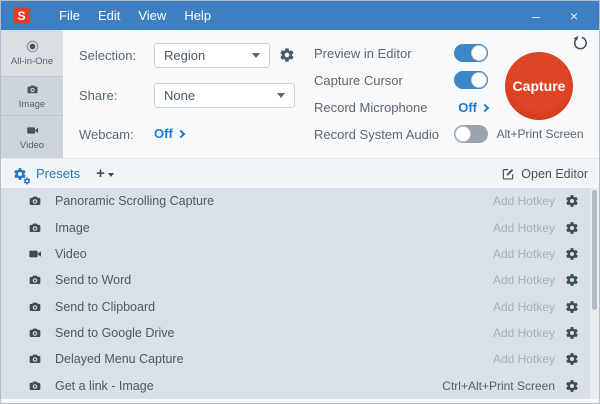  Describe the element at coordinates (212, 55) in the screenshot. I see `selection-dropdown: Region` at that location.